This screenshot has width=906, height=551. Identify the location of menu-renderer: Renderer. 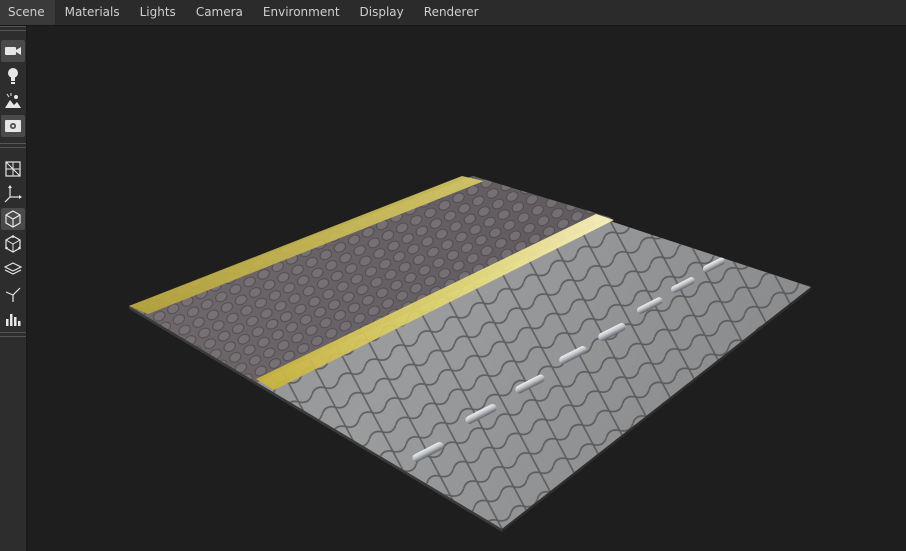
(451, 12).